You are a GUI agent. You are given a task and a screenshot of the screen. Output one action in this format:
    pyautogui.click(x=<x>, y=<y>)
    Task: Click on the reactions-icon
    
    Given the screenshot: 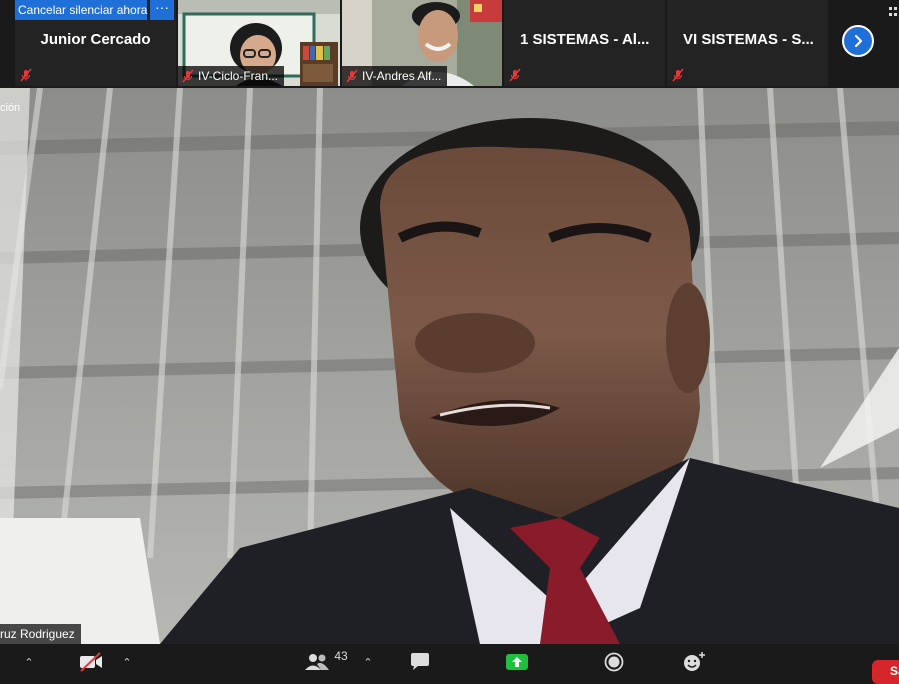 What is the action you would take?
    pyautogui.click(x=694, y=661)
    